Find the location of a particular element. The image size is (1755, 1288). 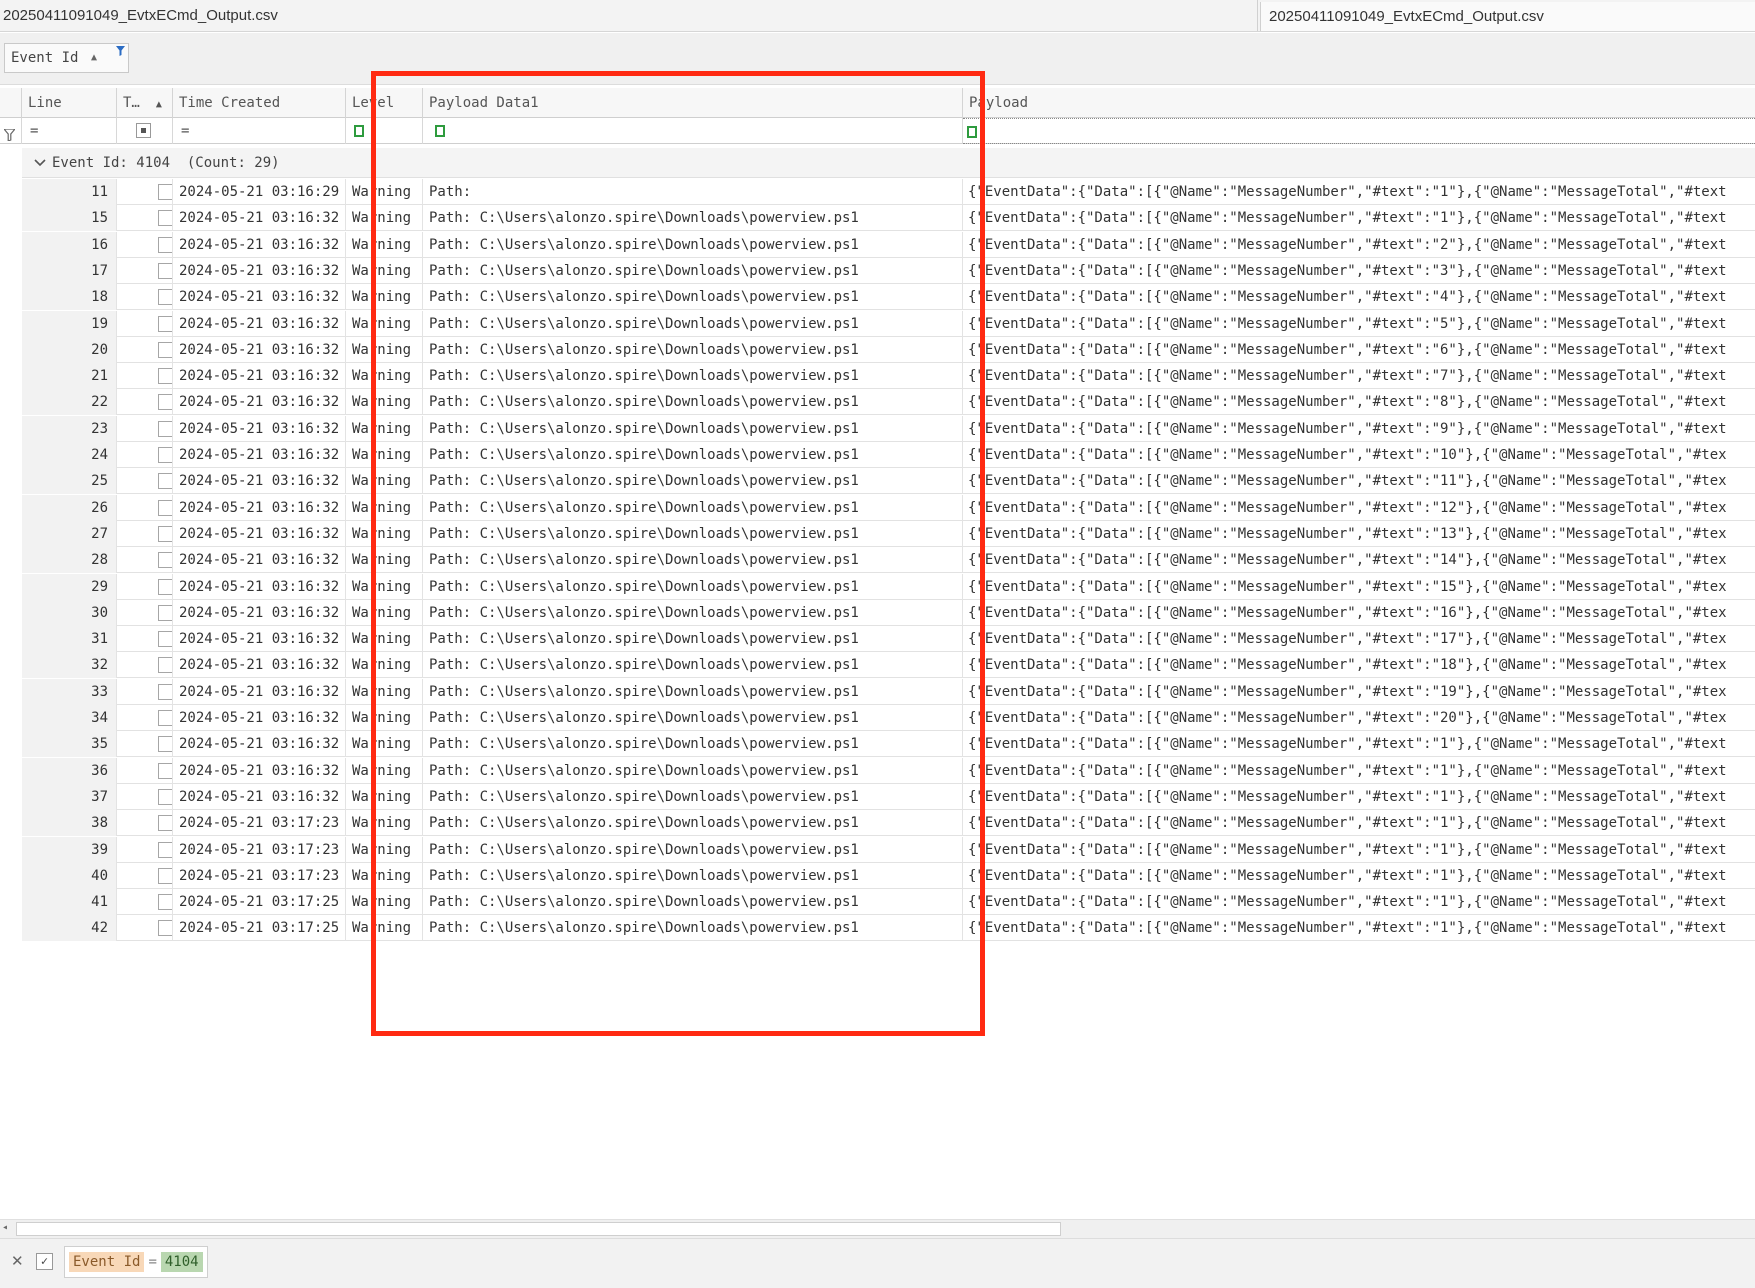

column-header-payload: Payload is located at coordinates (1359, 103).